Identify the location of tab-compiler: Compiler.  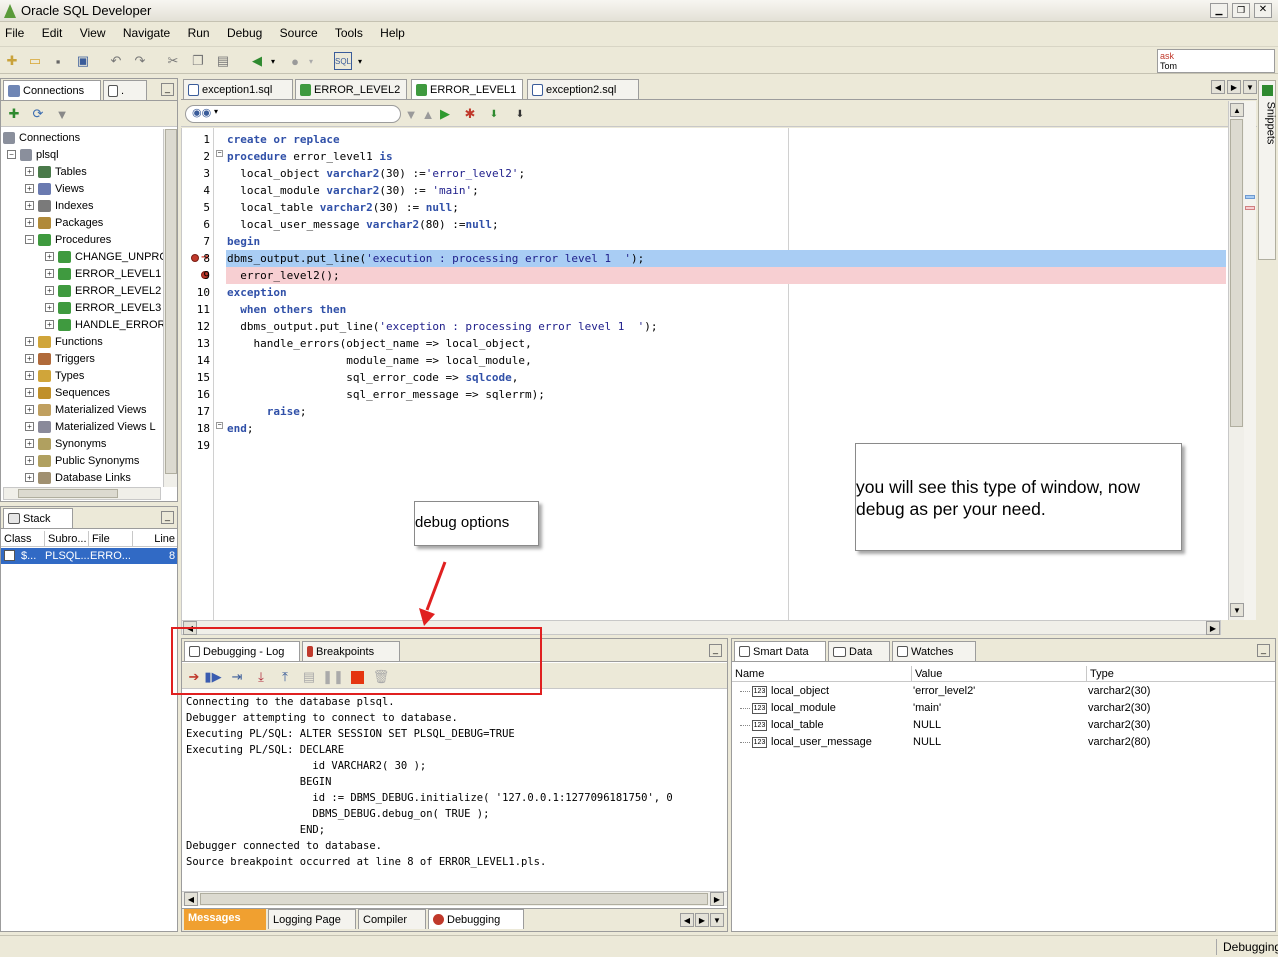
(392, 919).